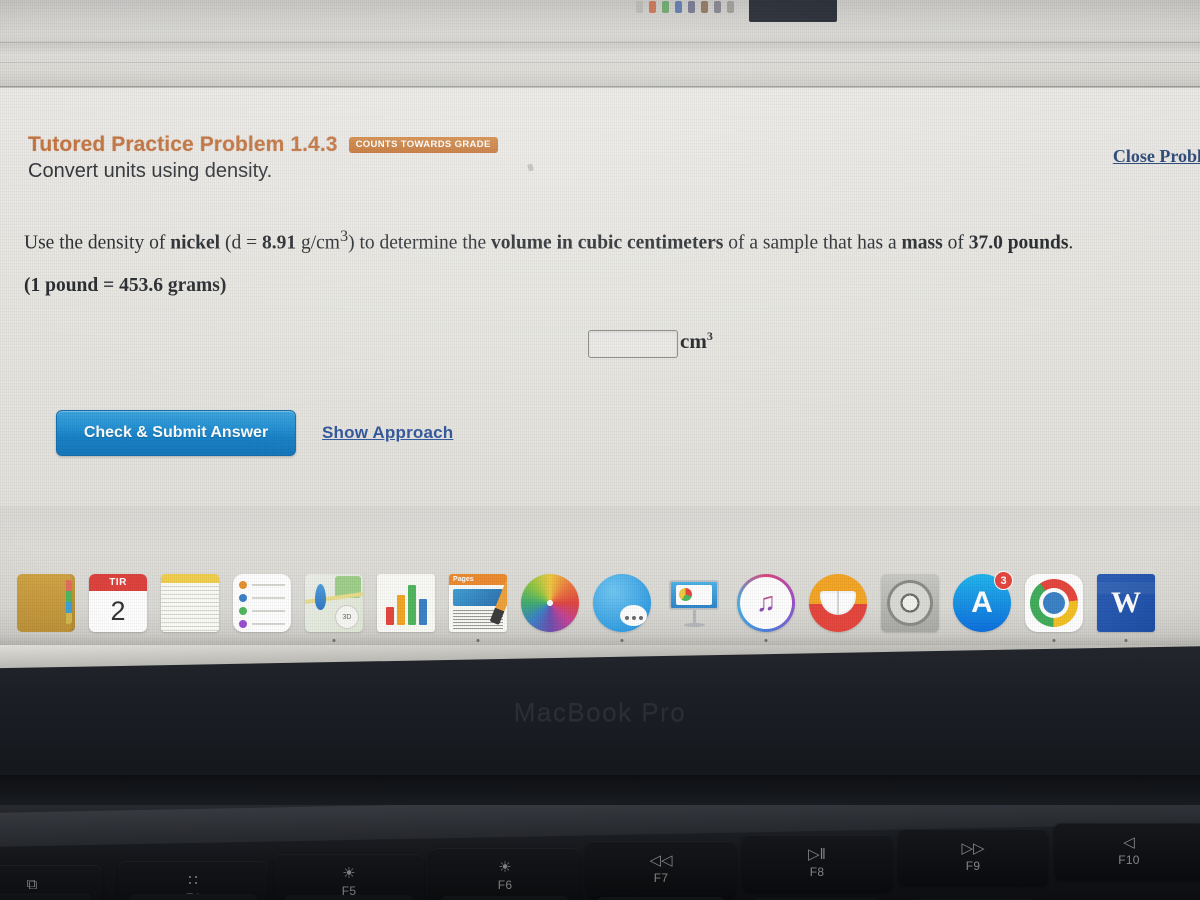  What do you see at coordinates (241, 243) in the screenshot?
I see `statement-fragment: (d =` at bounding box center [241, 243].